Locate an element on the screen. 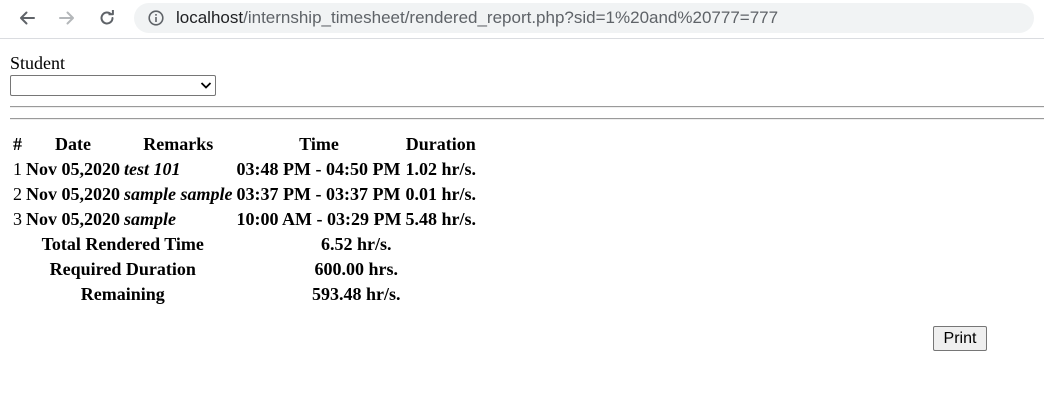 This screenshot has height=412, width=1044. required-duration-label: Required Duration is located at coordinates (122, 269).